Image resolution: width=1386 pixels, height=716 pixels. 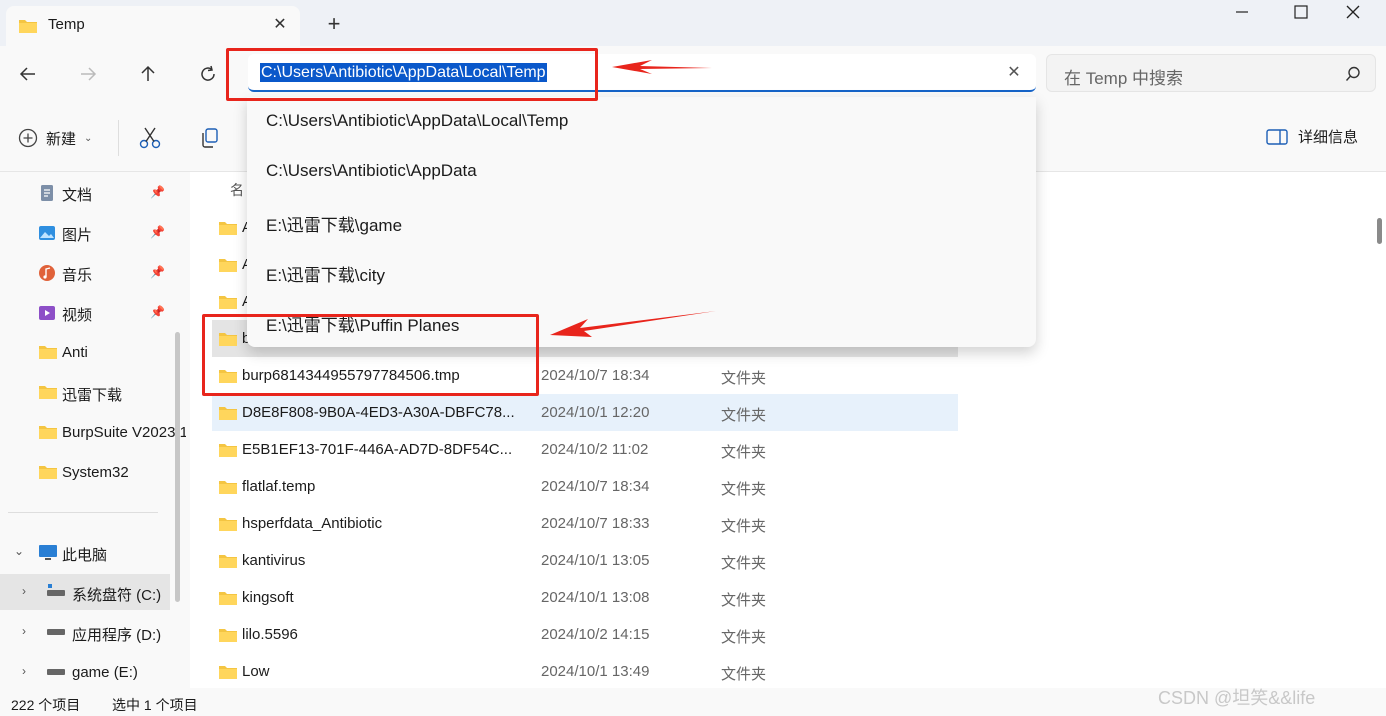 What do you see at coordinates (662, 67) in the screenshot?
I see `arrow-to-address-icon` at bounding box center [662, 67].